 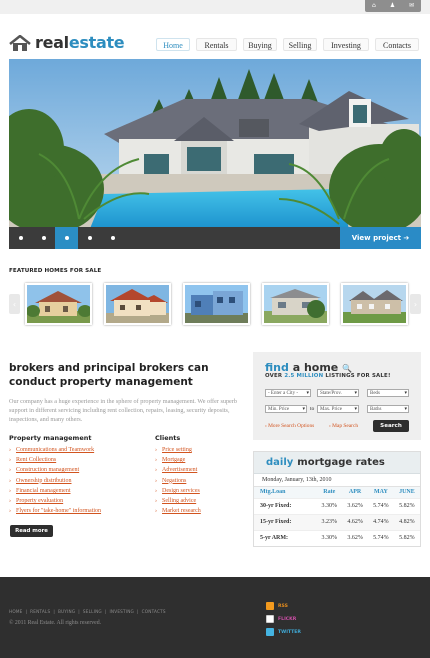 What do you see at coordinates (178, 501) in the screenshot?
I see `clients-link-6: Selling advice` at bounding box center [178, 501].